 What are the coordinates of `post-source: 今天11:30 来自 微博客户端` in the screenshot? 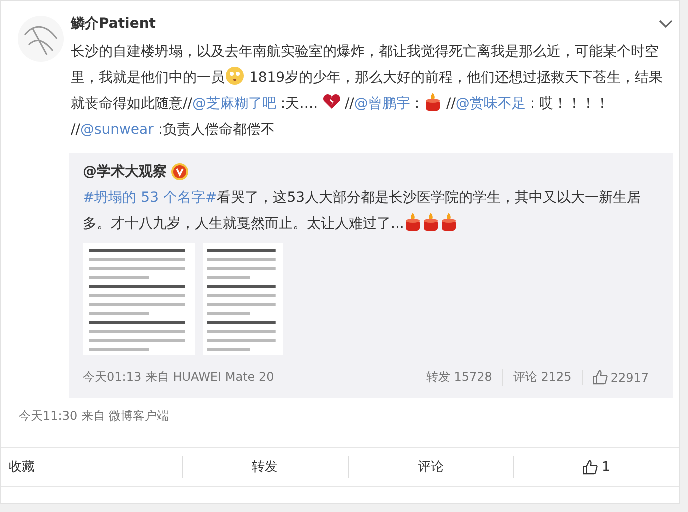 It's located at (94, 416).